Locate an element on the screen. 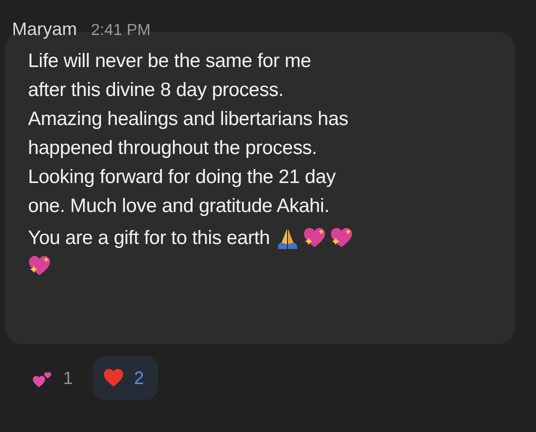 This screenshot has height=432, width=536. sender-name: Maryam is located at coordinates (45, 29).